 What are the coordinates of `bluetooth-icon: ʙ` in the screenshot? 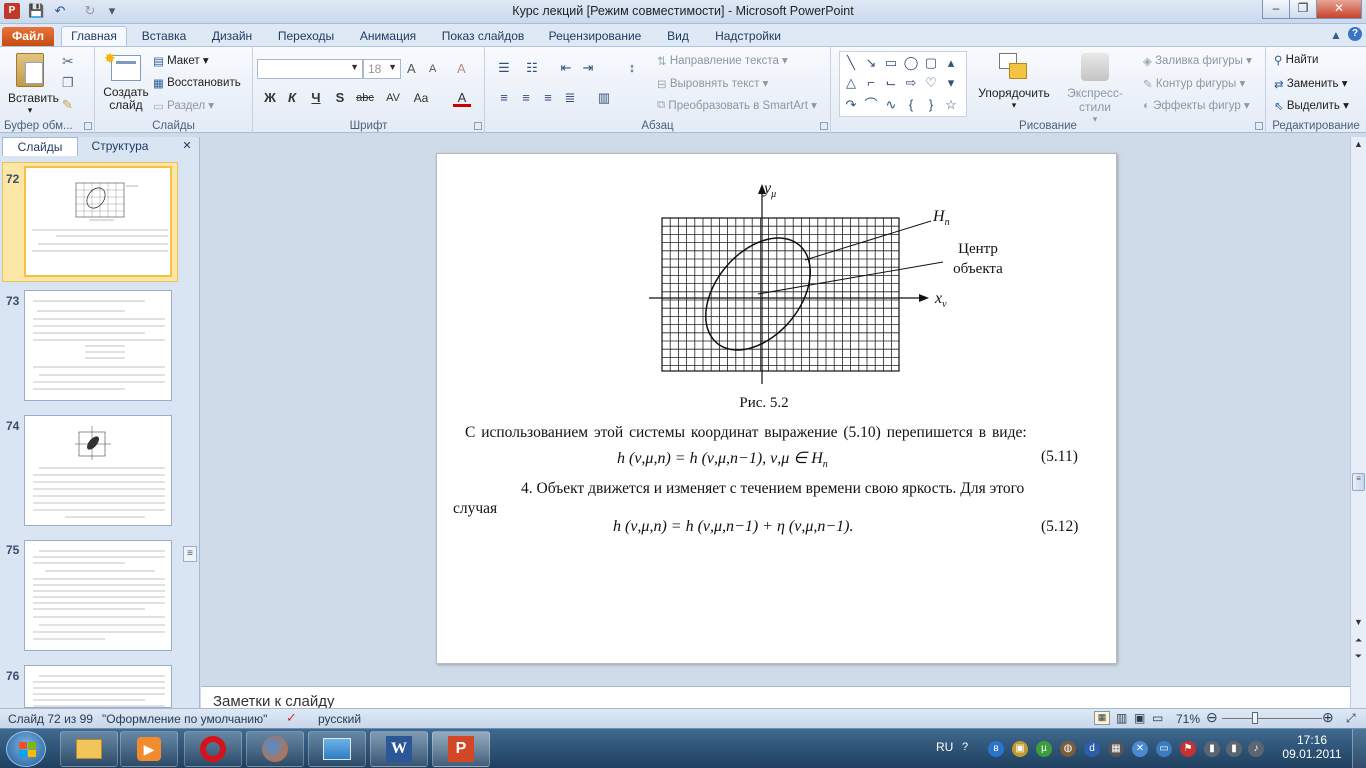 It's located at (996, 749).